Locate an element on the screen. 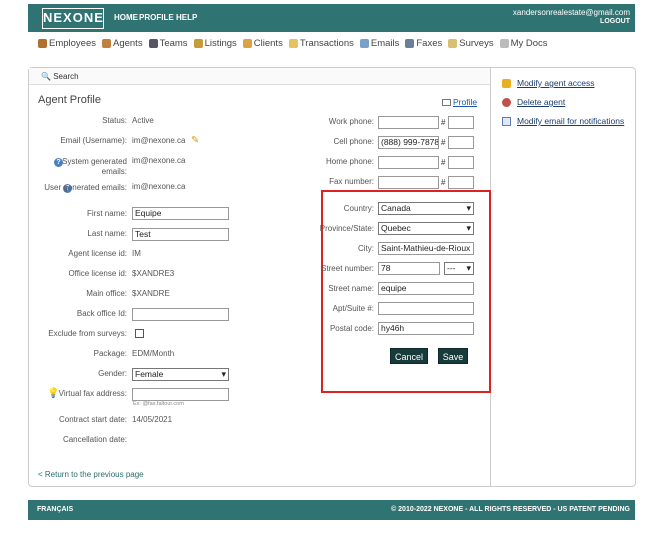  delete-agent-item: Delete agent is located at coordinates (533, 102).